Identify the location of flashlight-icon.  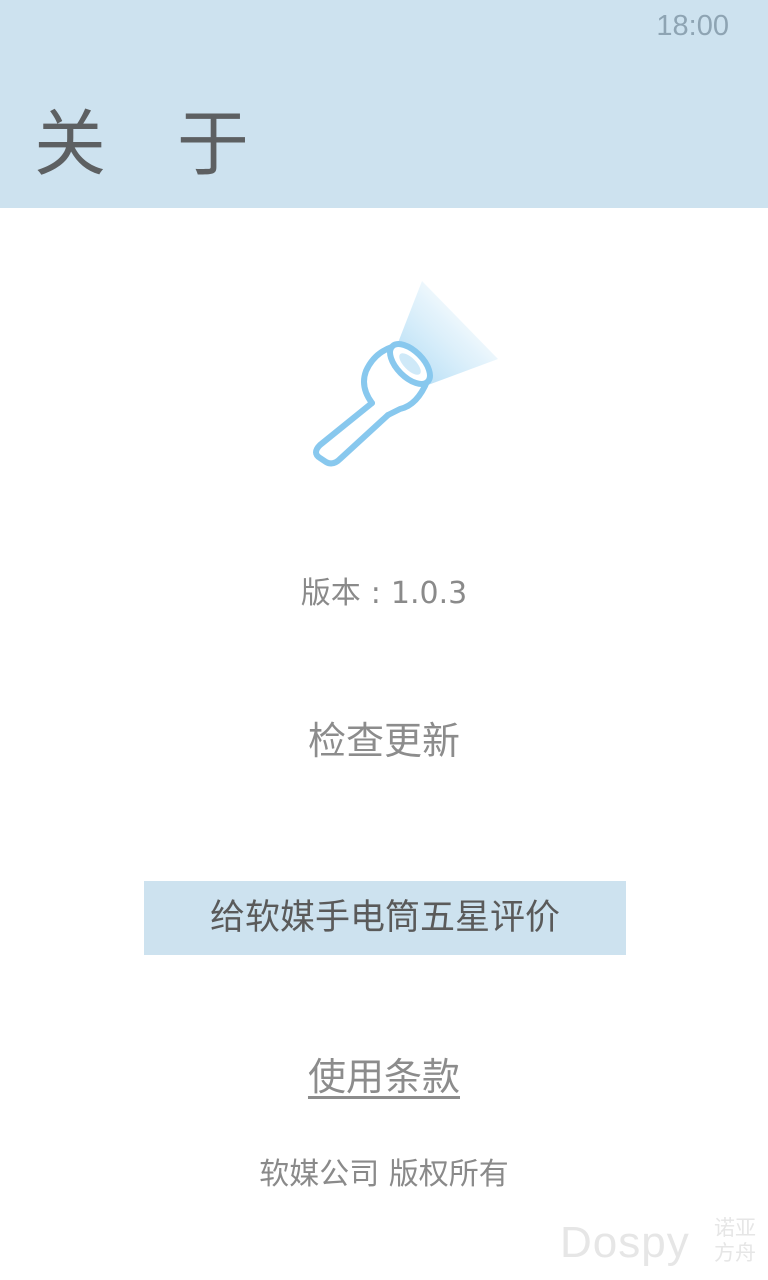
(405, 375).